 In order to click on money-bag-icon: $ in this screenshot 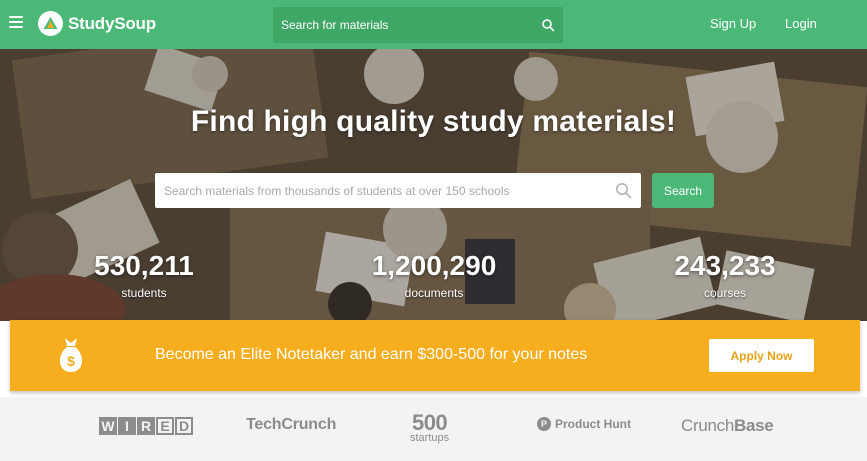, I will do `click(71, 355)`.